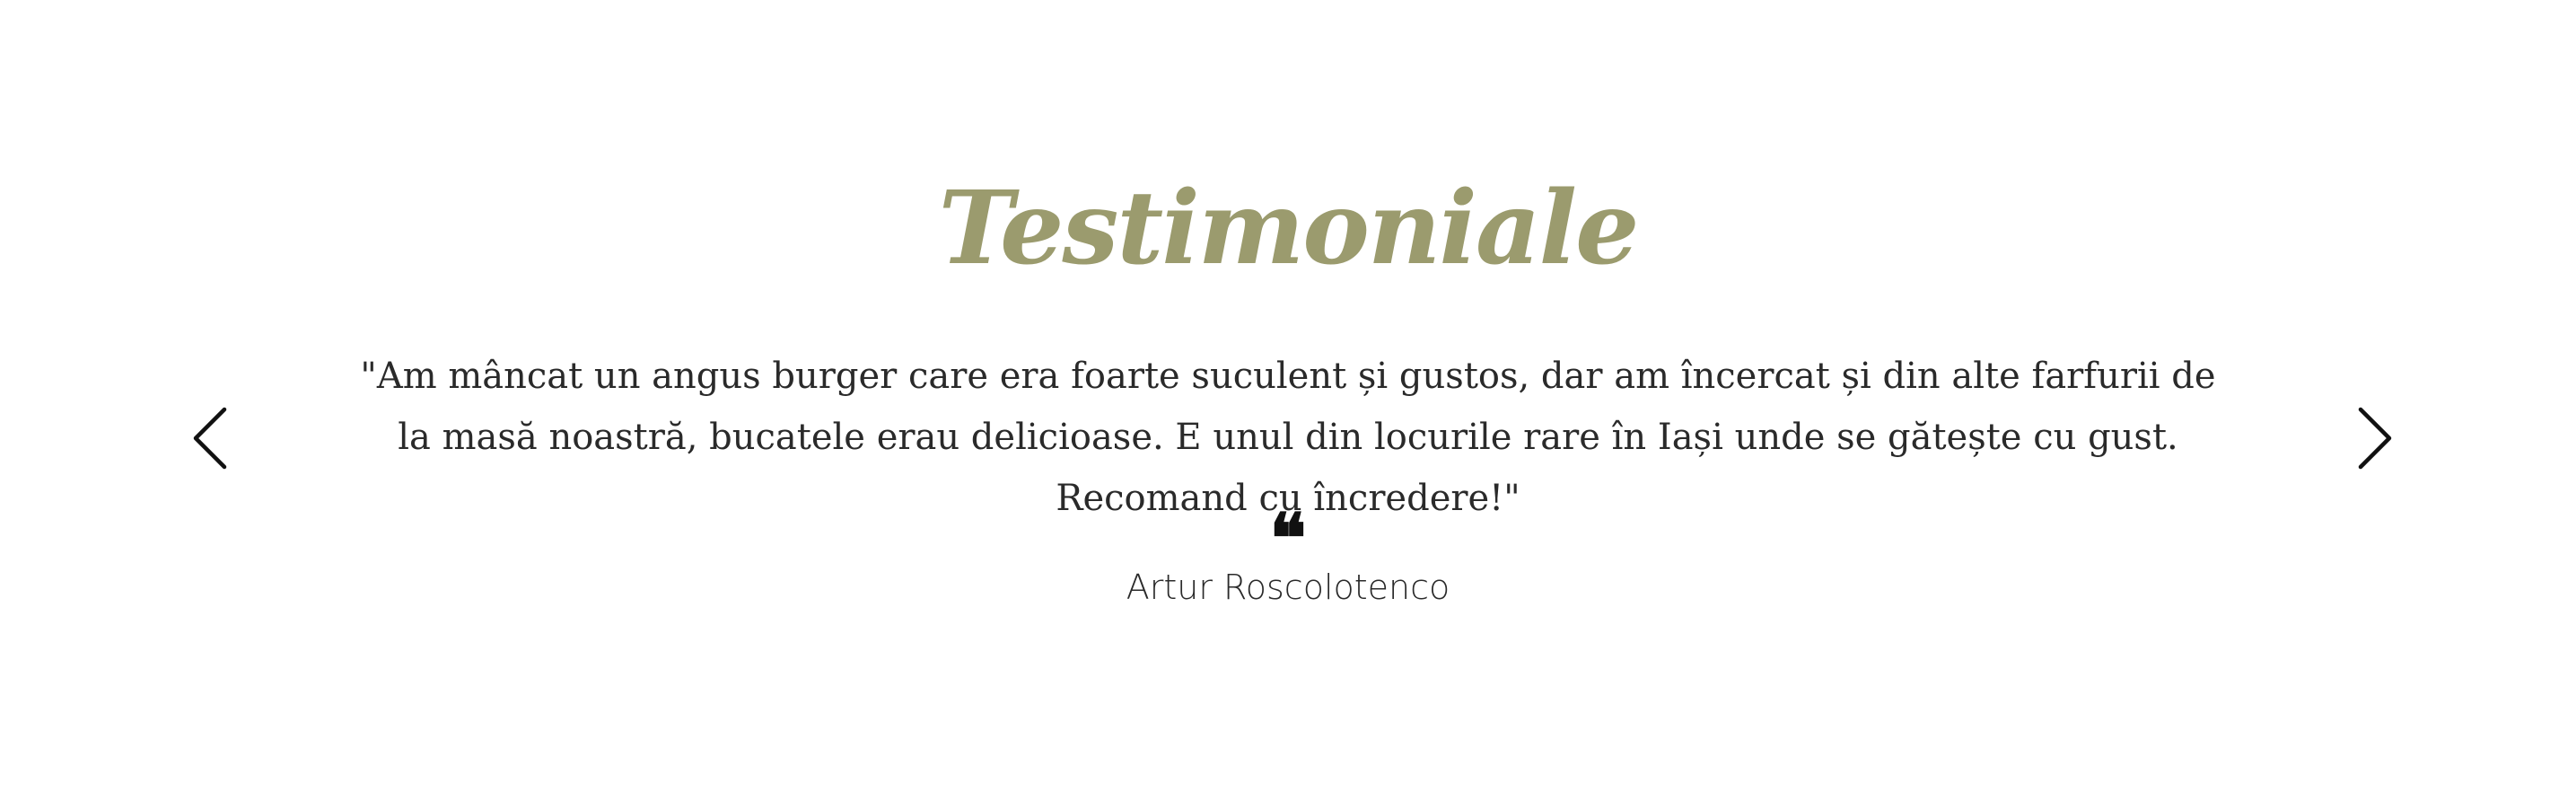 Image resolution: width=2576 pixels, height=792 pixels. I want to click on quote-icon: ❝, so click(1288, 538).